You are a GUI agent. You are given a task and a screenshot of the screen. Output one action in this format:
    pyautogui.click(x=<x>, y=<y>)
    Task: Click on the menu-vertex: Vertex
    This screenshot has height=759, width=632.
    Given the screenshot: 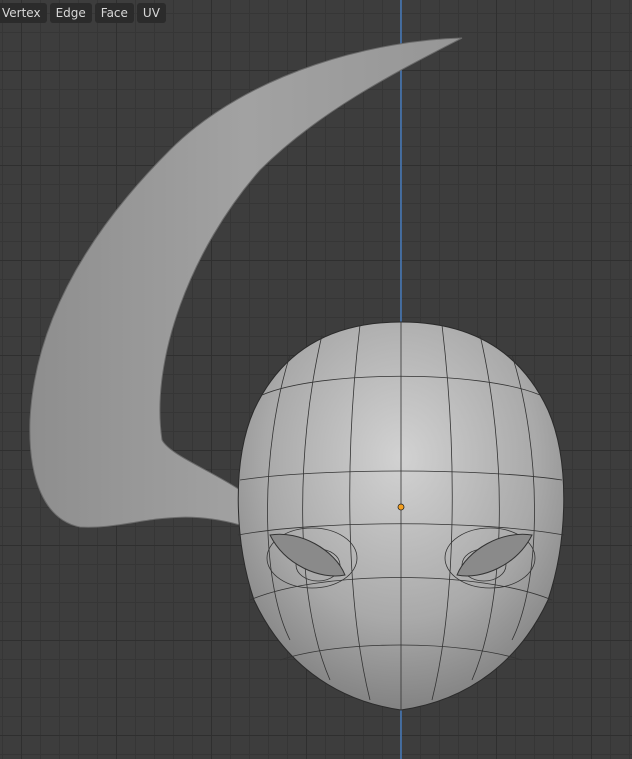 What is the action you would take?
    pyautogui.click(x=23, y=13)
    